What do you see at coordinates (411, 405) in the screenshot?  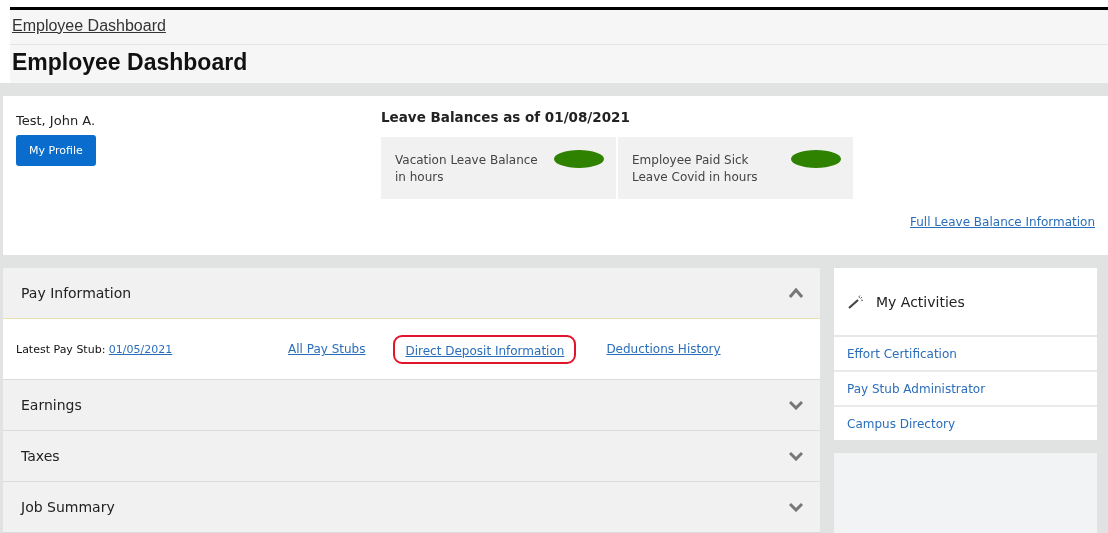 I see `accordion-header: Earnings` at bounding box center [411, 405].